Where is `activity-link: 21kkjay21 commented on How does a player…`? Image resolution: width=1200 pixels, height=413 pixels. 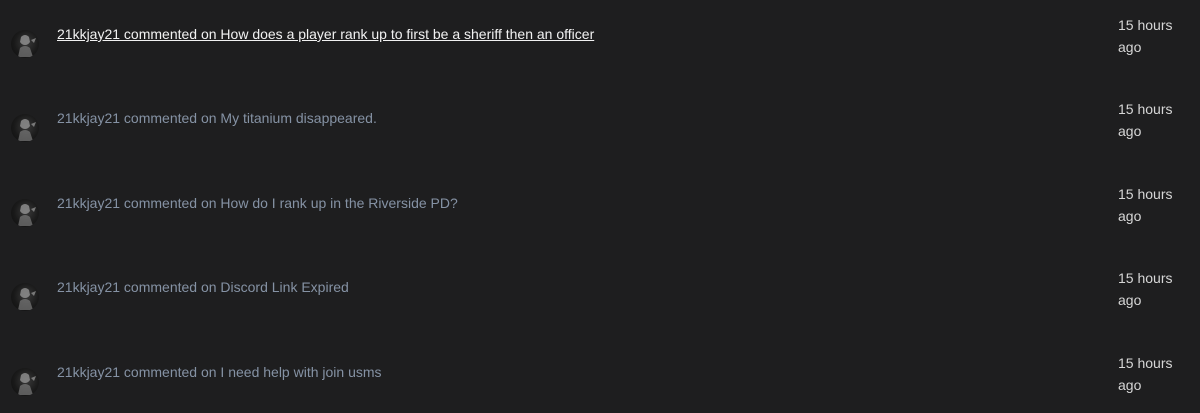 activity-link: 21kkjay21 commented on How does a player… is located at coordinates (325, 34).